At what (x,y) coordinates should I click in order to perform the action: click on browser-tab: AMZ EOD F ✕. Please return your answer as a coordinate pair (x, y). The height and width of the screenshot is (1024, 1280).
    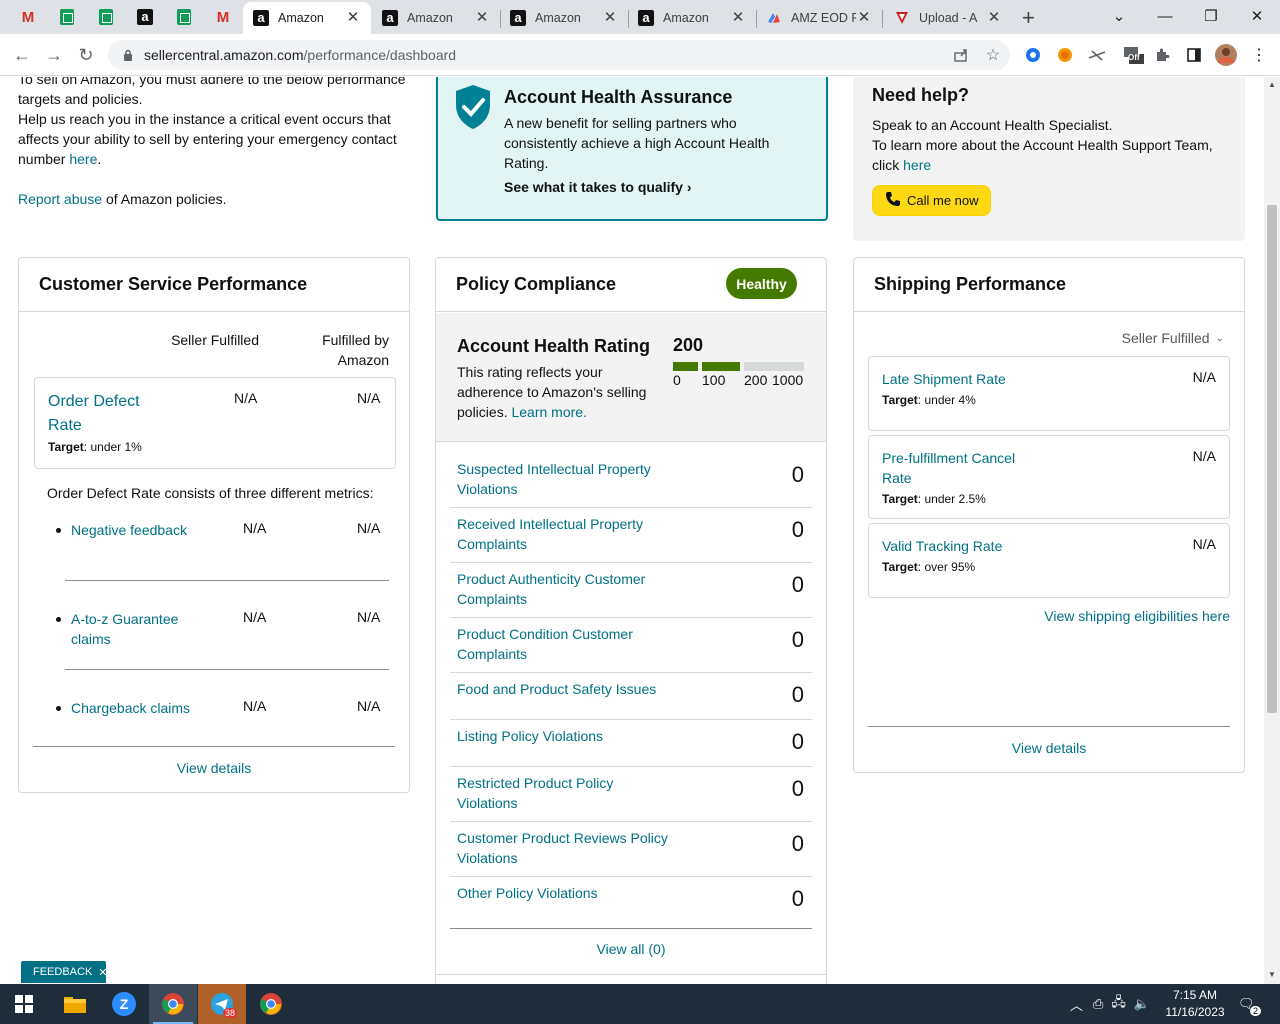
    Looking at the image, I should click on (819, 18).